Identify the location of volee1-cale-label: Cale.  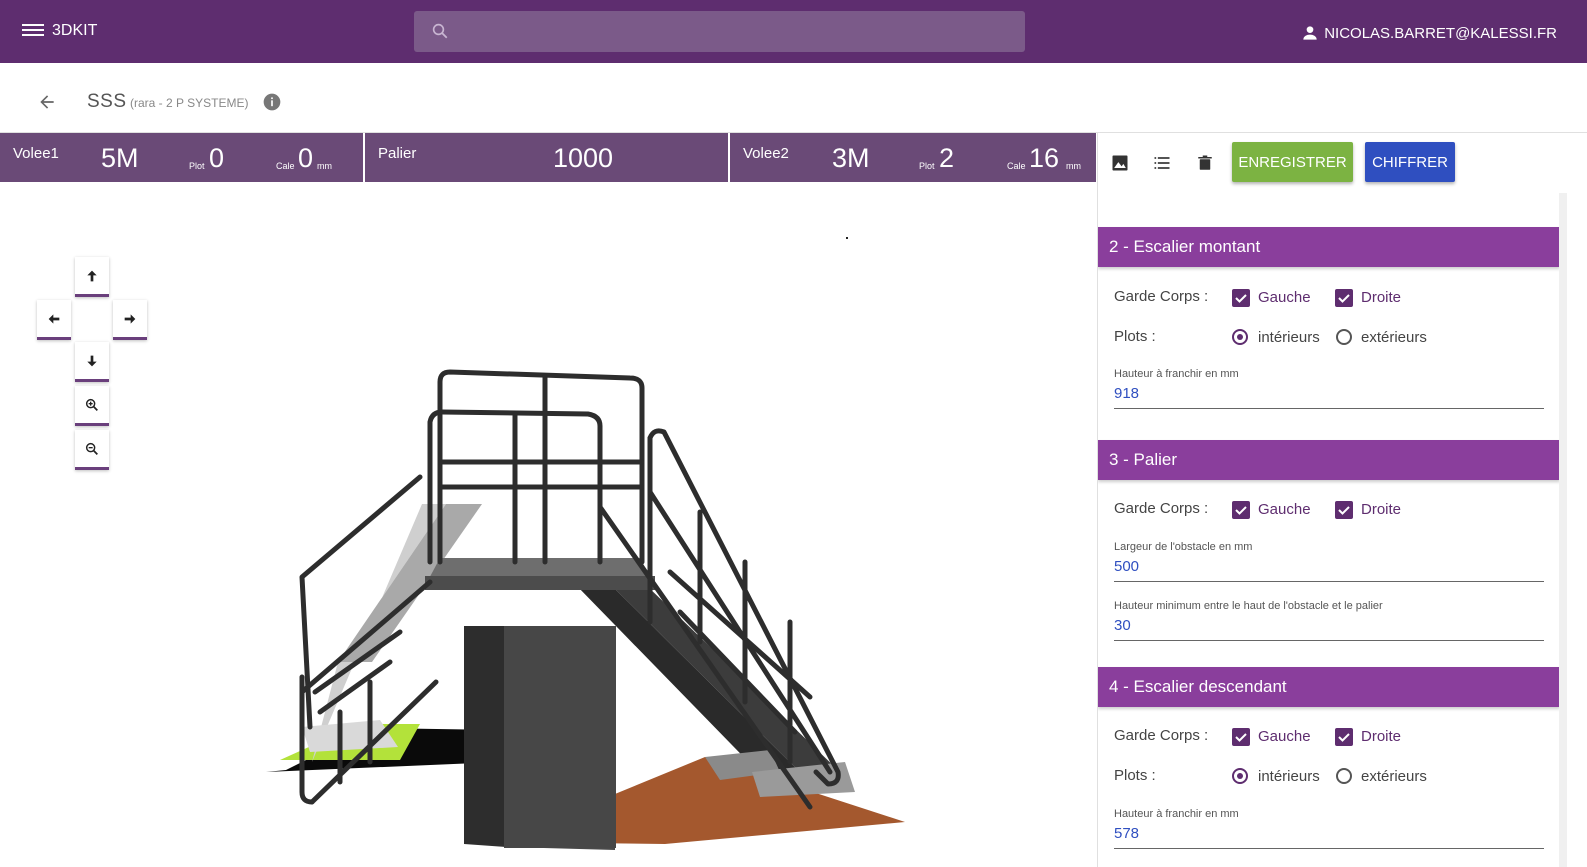
(285, 166).